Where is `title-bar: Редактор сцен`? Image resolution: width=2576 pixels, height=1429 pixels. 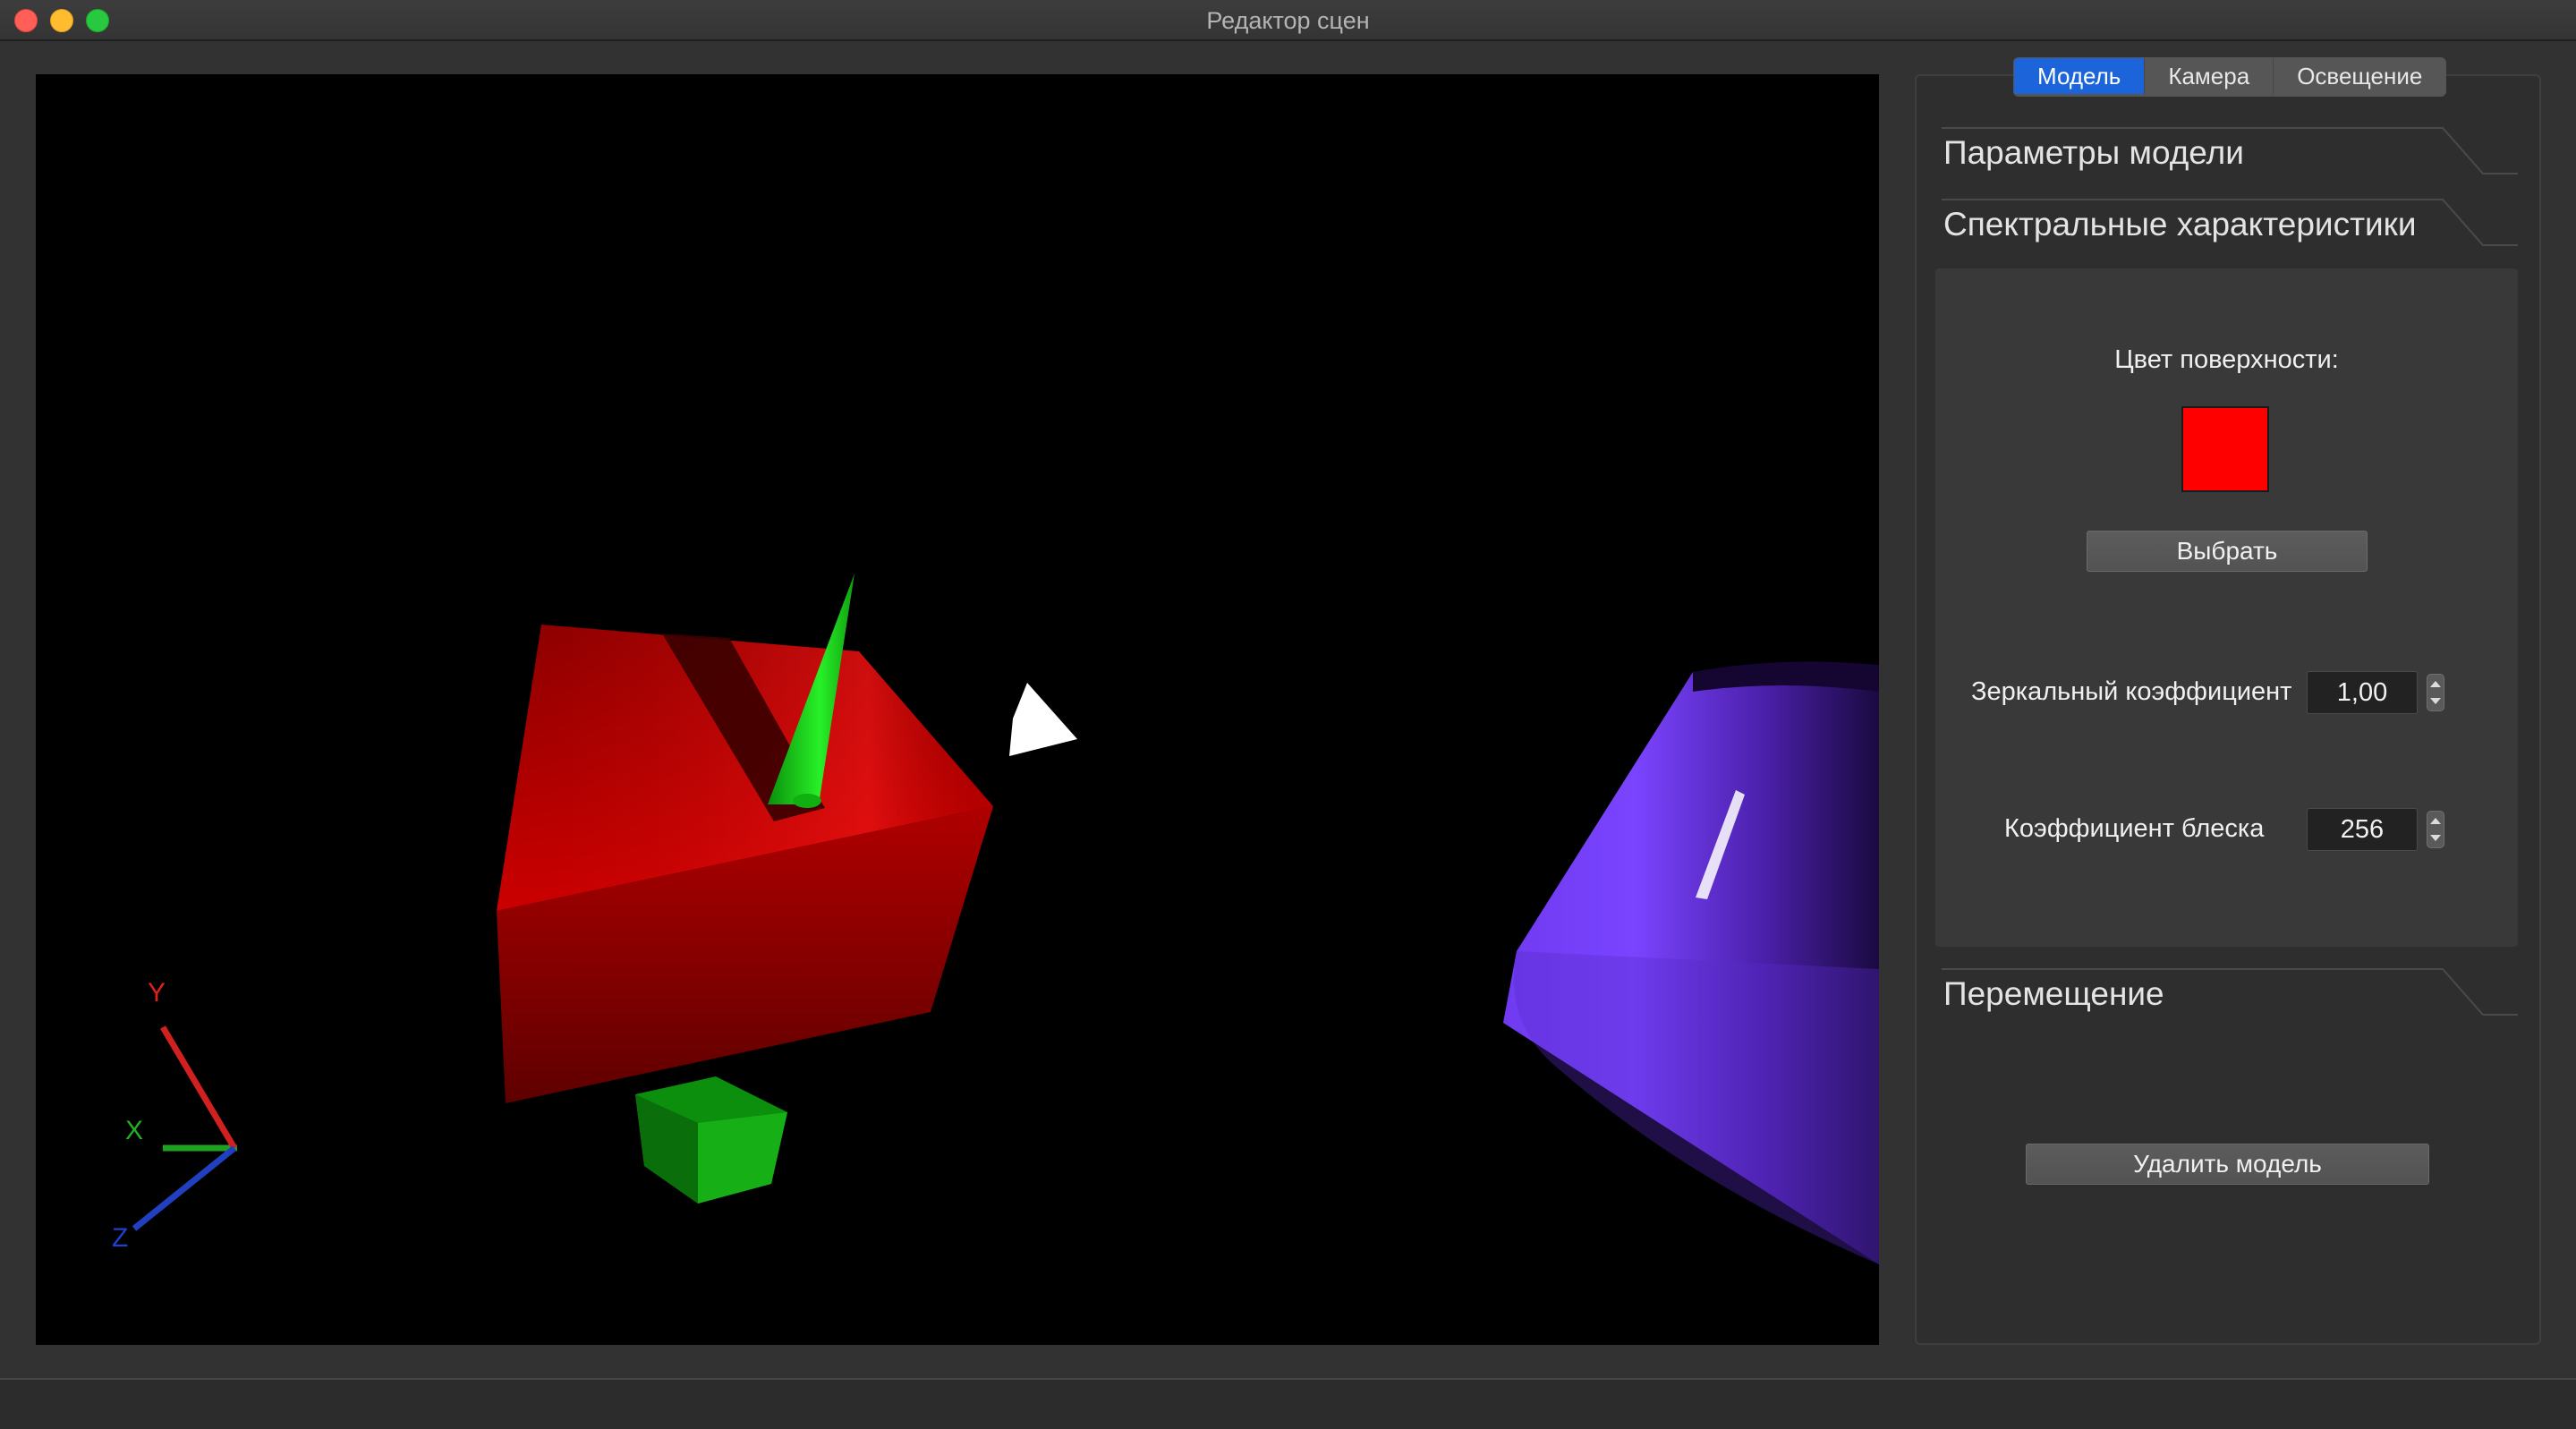
title-bar: Редактор сцен is located at coordinates (1288, 20).